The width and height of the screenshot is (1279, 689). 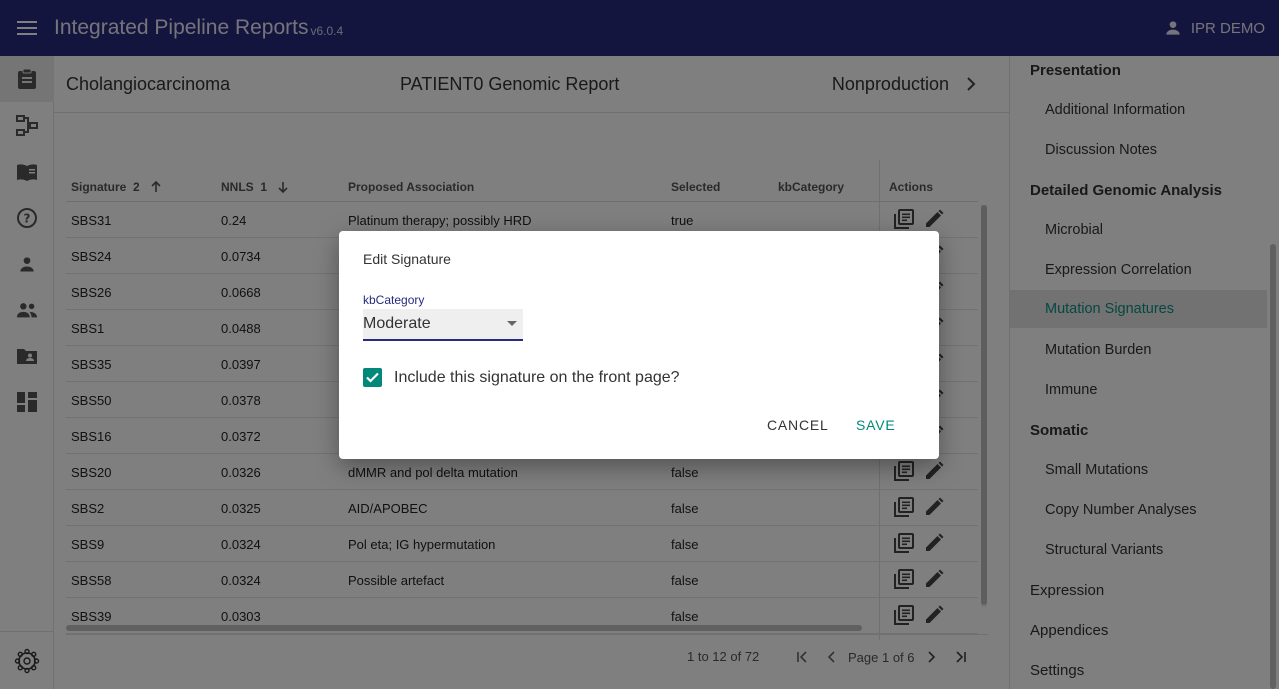 I want to click on checkmark-icon, so click(x=372, y=377).